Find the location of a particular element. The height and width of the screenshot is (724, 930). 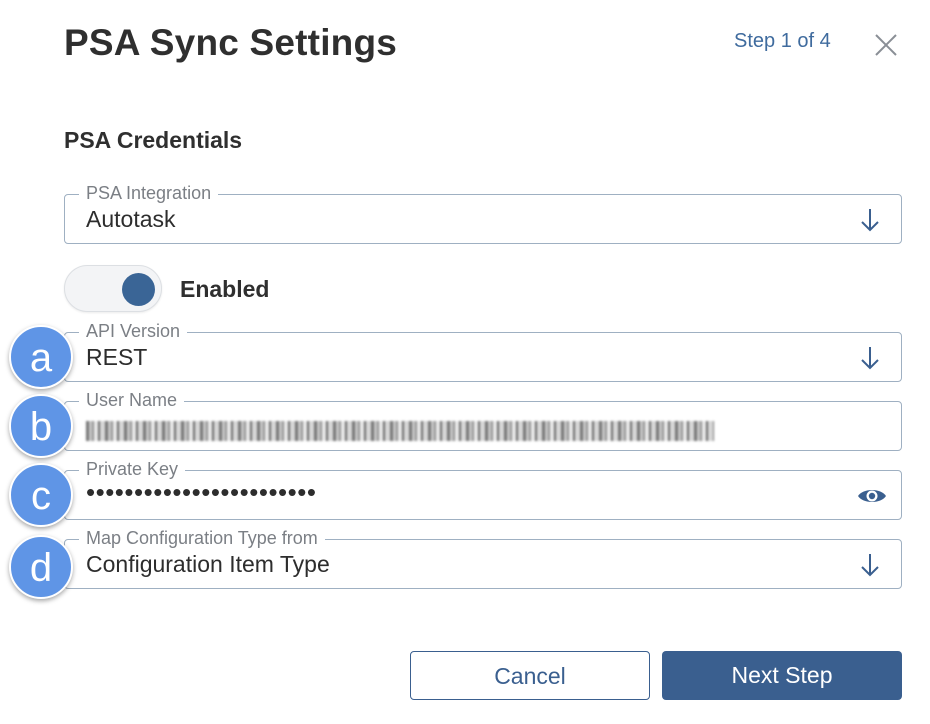

annotation-badge-d: d is located at coordinates (41, 567).